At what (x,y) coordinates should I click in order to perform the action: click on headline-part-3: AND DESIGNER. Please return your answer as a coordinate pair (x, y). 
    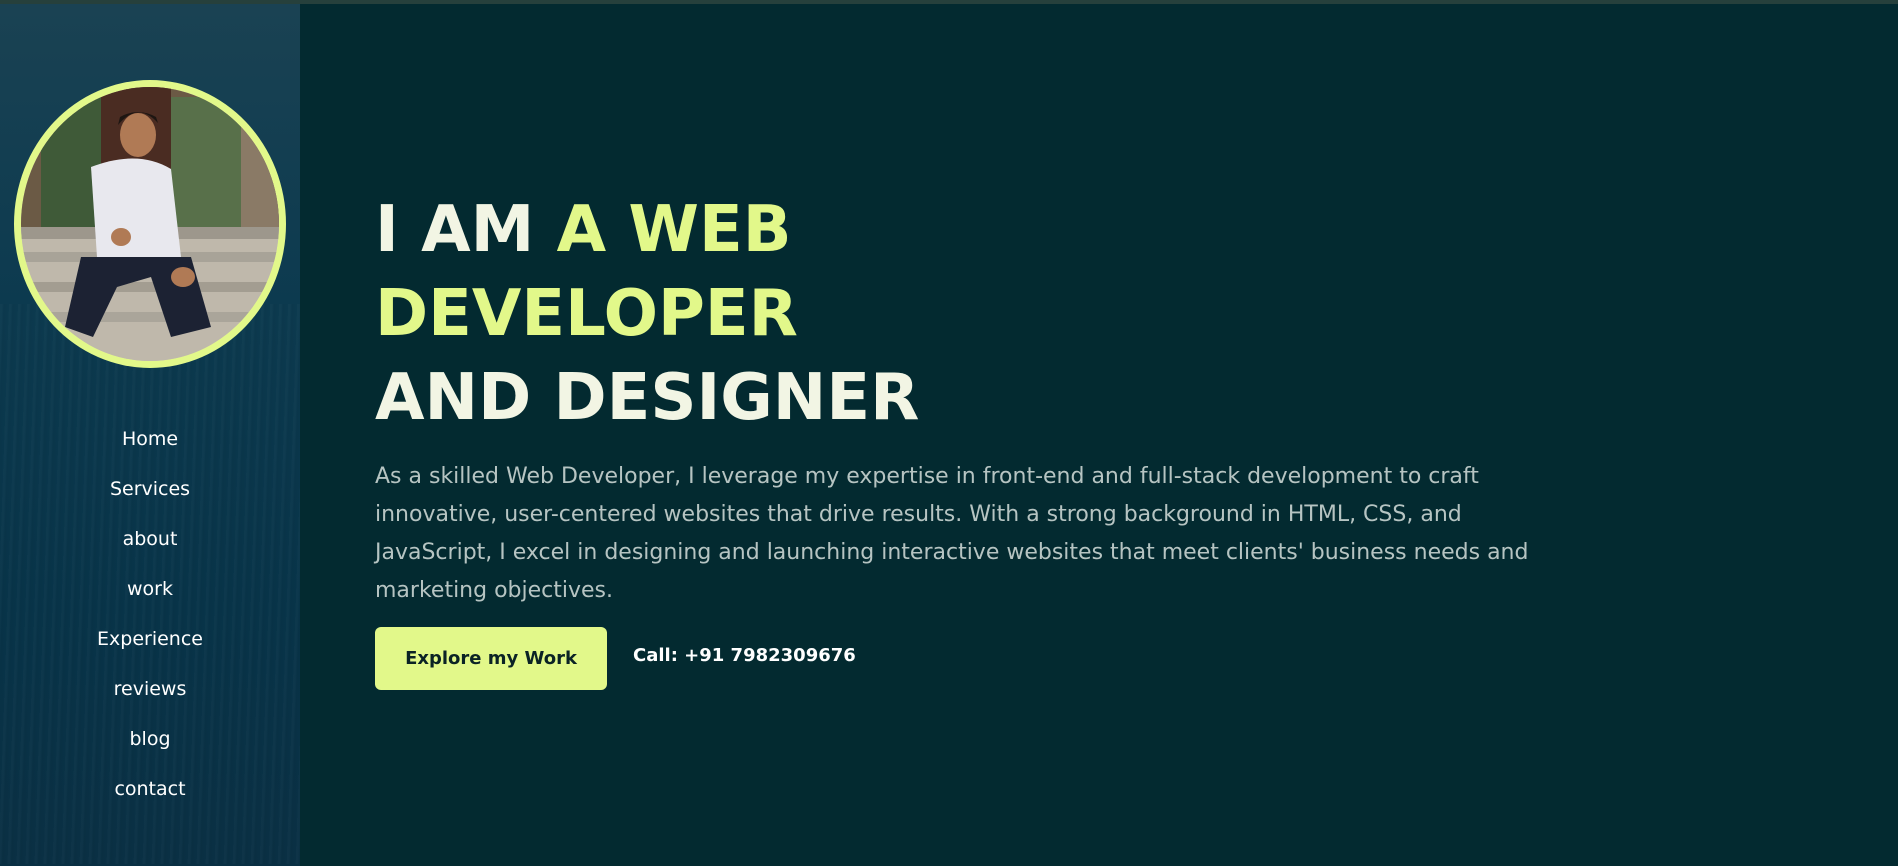
    Looking at the image, I should click on (647, 398).